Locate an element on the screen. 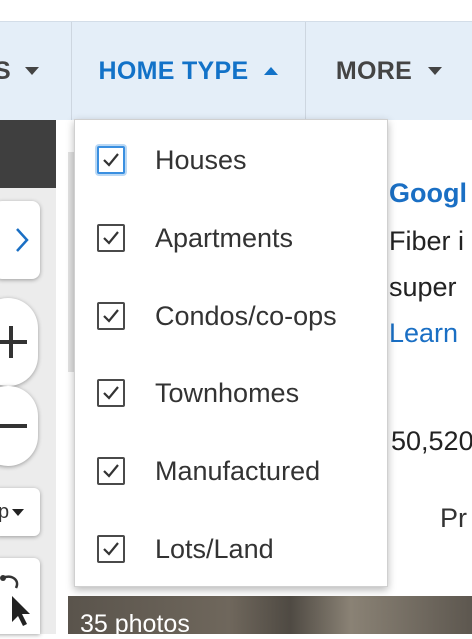 This screenshot has height=639, width=472. minus-icon is located at coordinates (13, 426).